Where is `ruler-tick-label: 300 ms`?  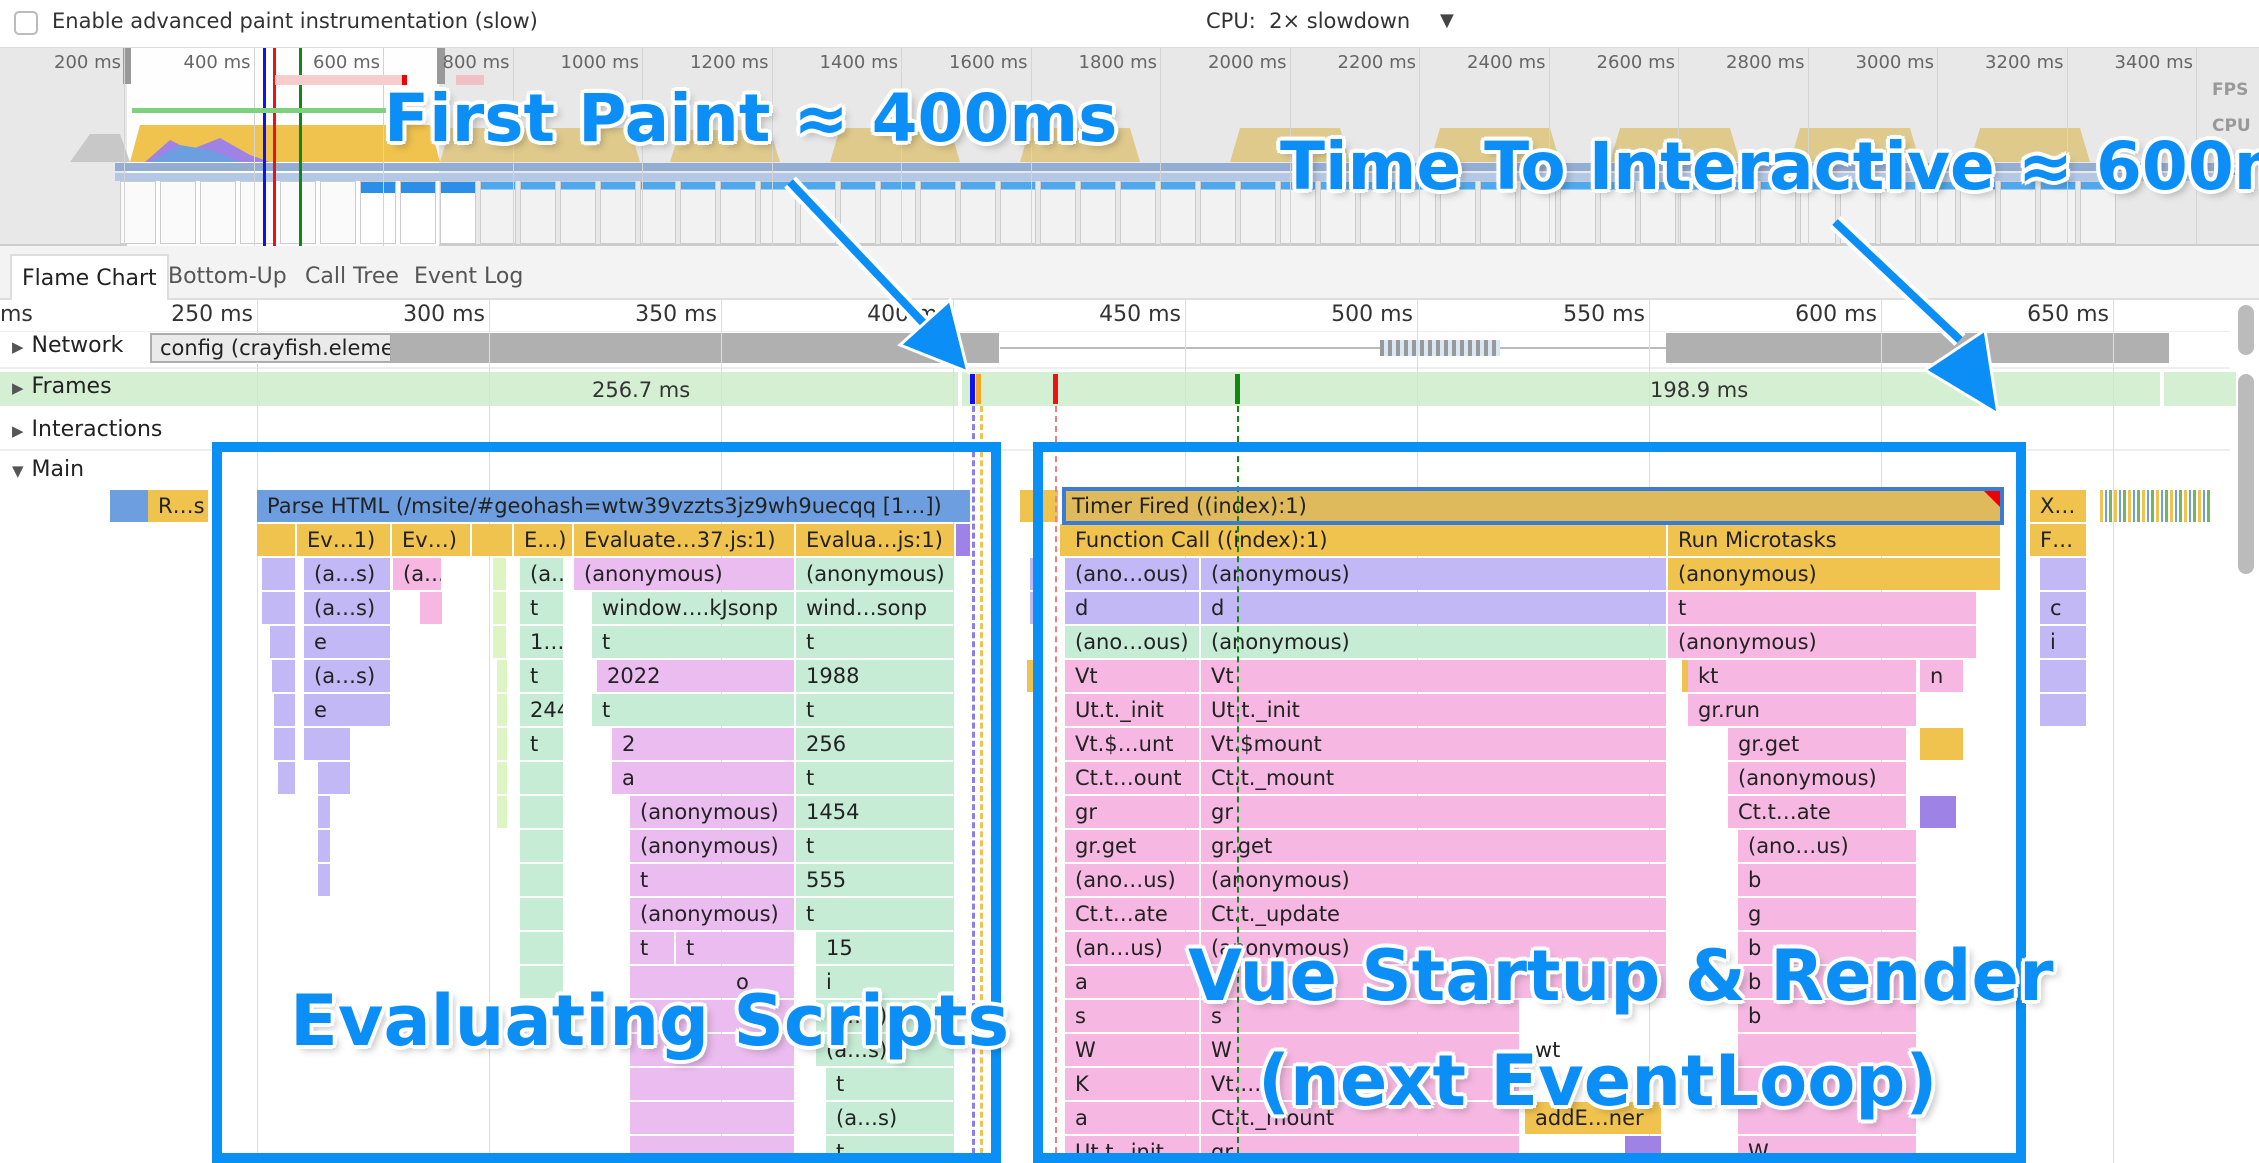 ruler-tick-label: 300 ms is located at coordinates (444, 314).